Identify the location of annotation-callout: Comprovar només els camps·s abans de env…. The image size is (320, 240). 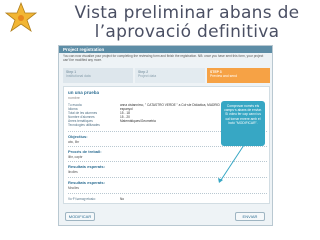
(243, 123).